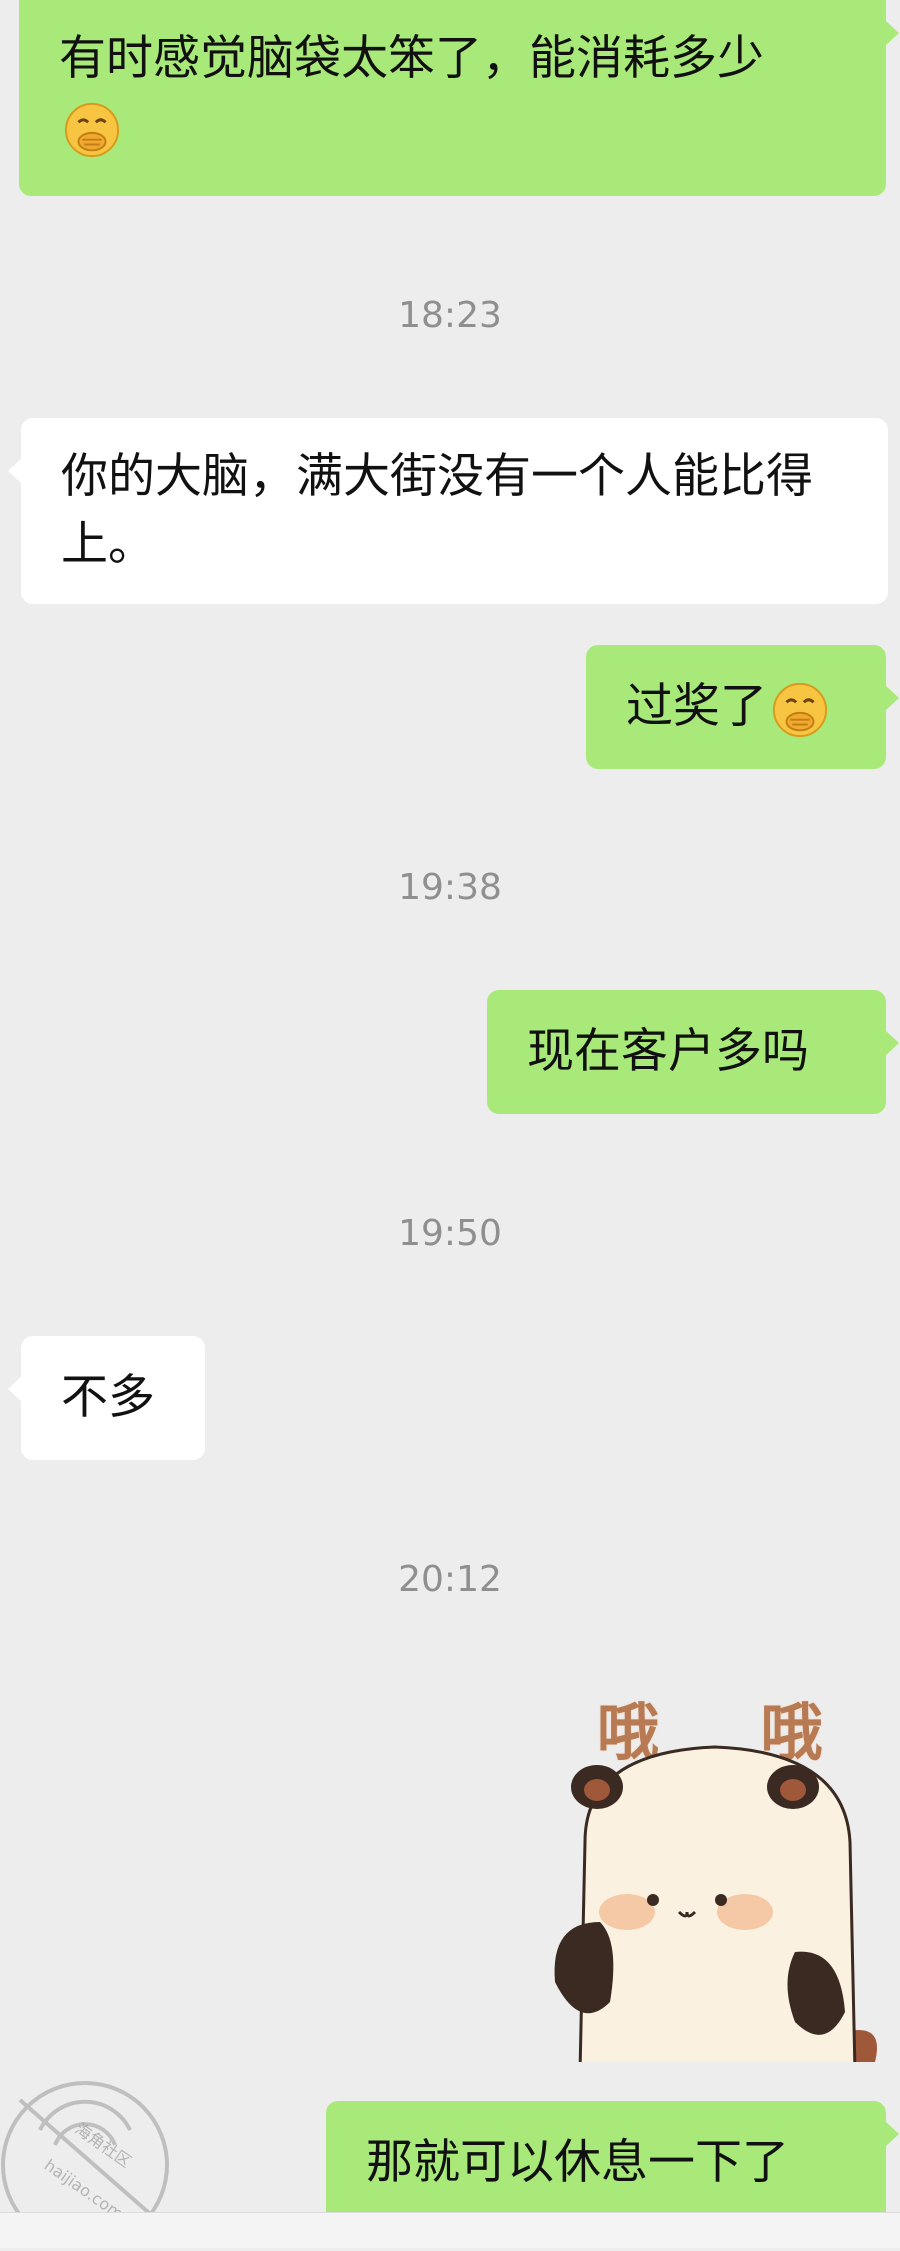 This screenshot has width=900, height=2251. I want to click on timestamp: 19:50, so click(450, 1233).